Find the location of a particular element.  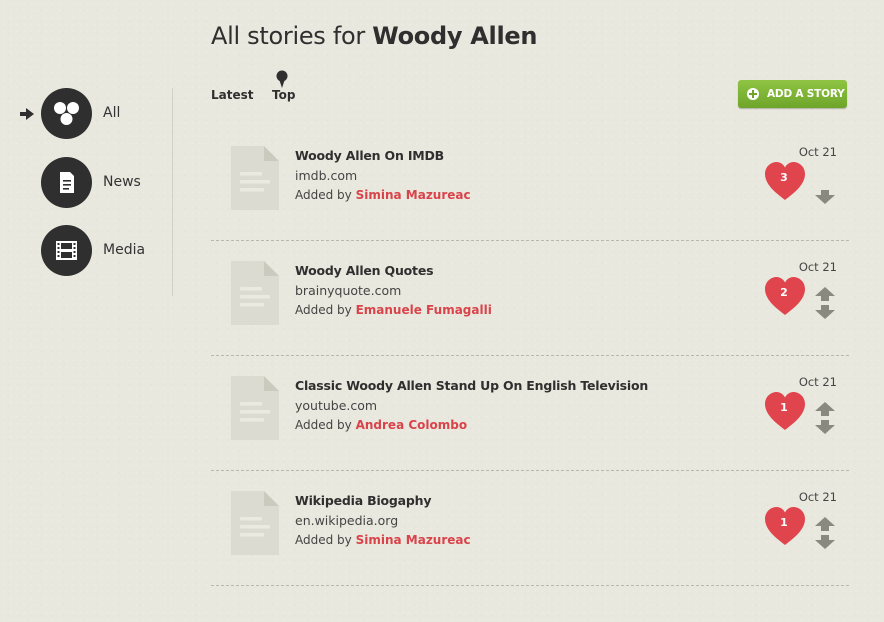

like-count: 3 is located at coordinates (784, 177).